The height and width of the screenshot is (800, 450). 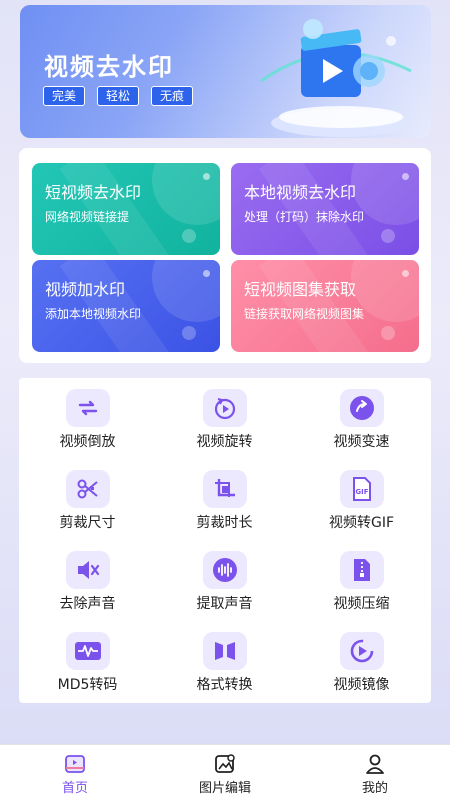 What do you see at coordinates (361, 492) in the screenshot?
I see `svg-text: GIF` at bounding box center [361, 492].